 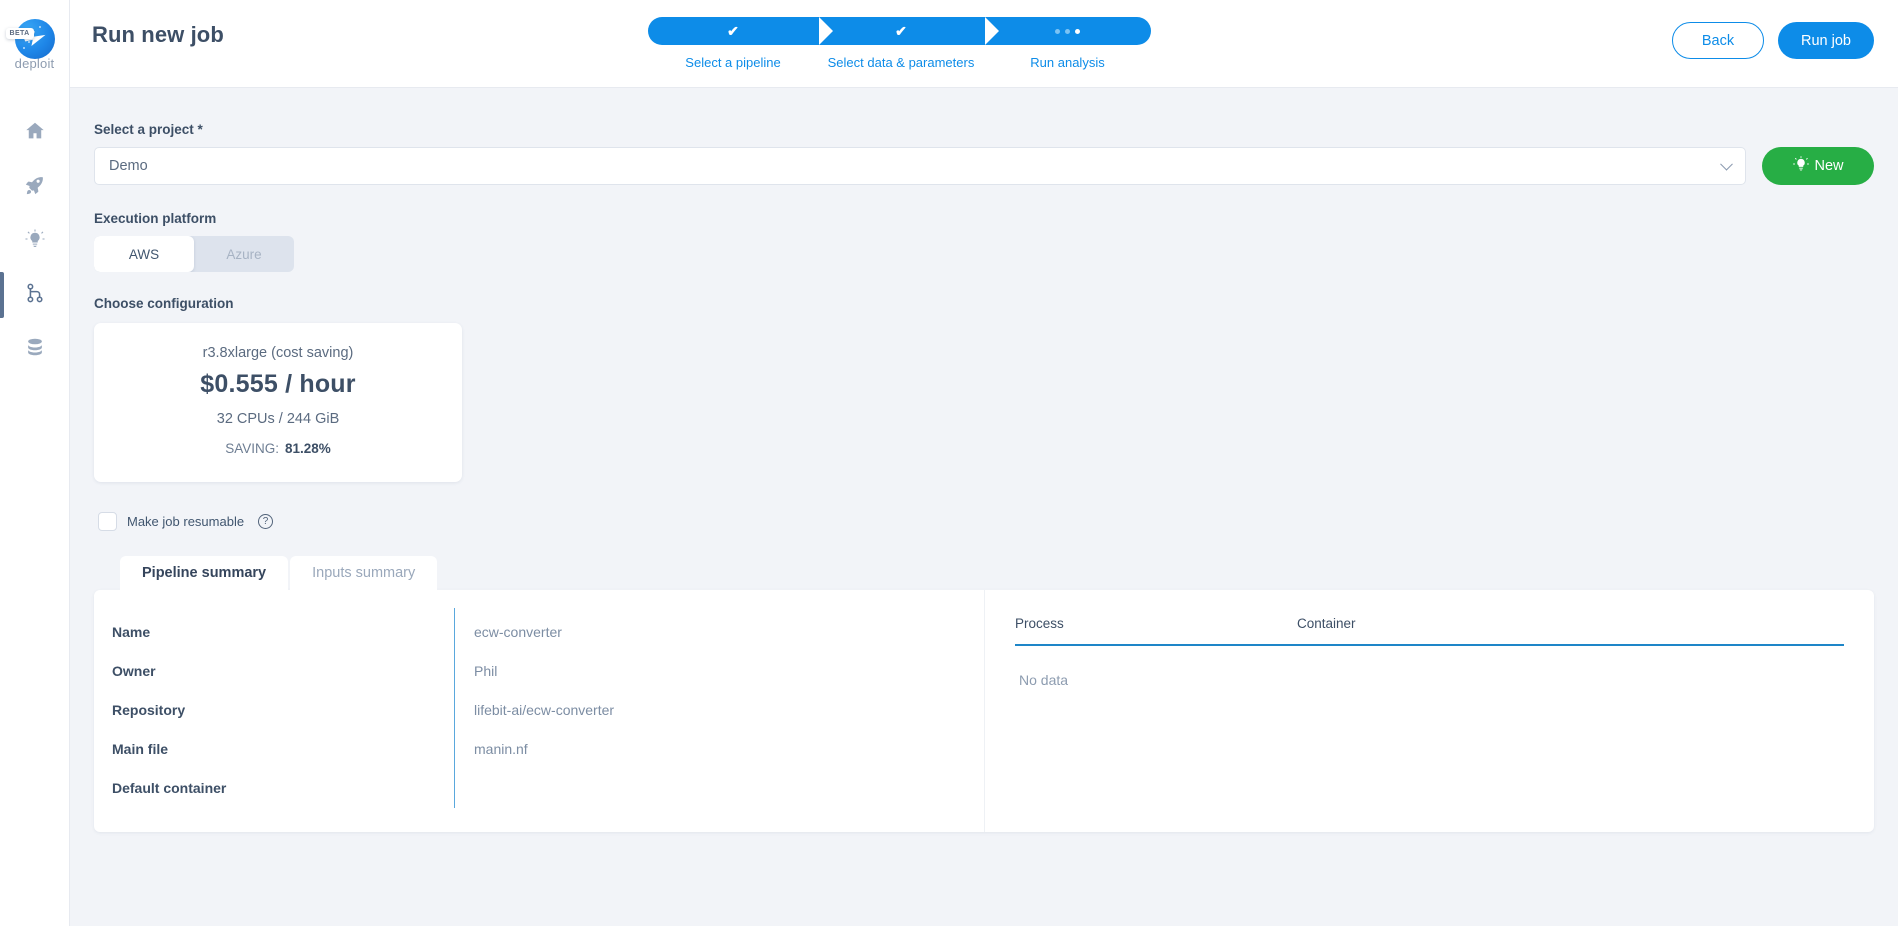 I want to click on config-saving-value: 81.28%, so click(x=307, y=448).